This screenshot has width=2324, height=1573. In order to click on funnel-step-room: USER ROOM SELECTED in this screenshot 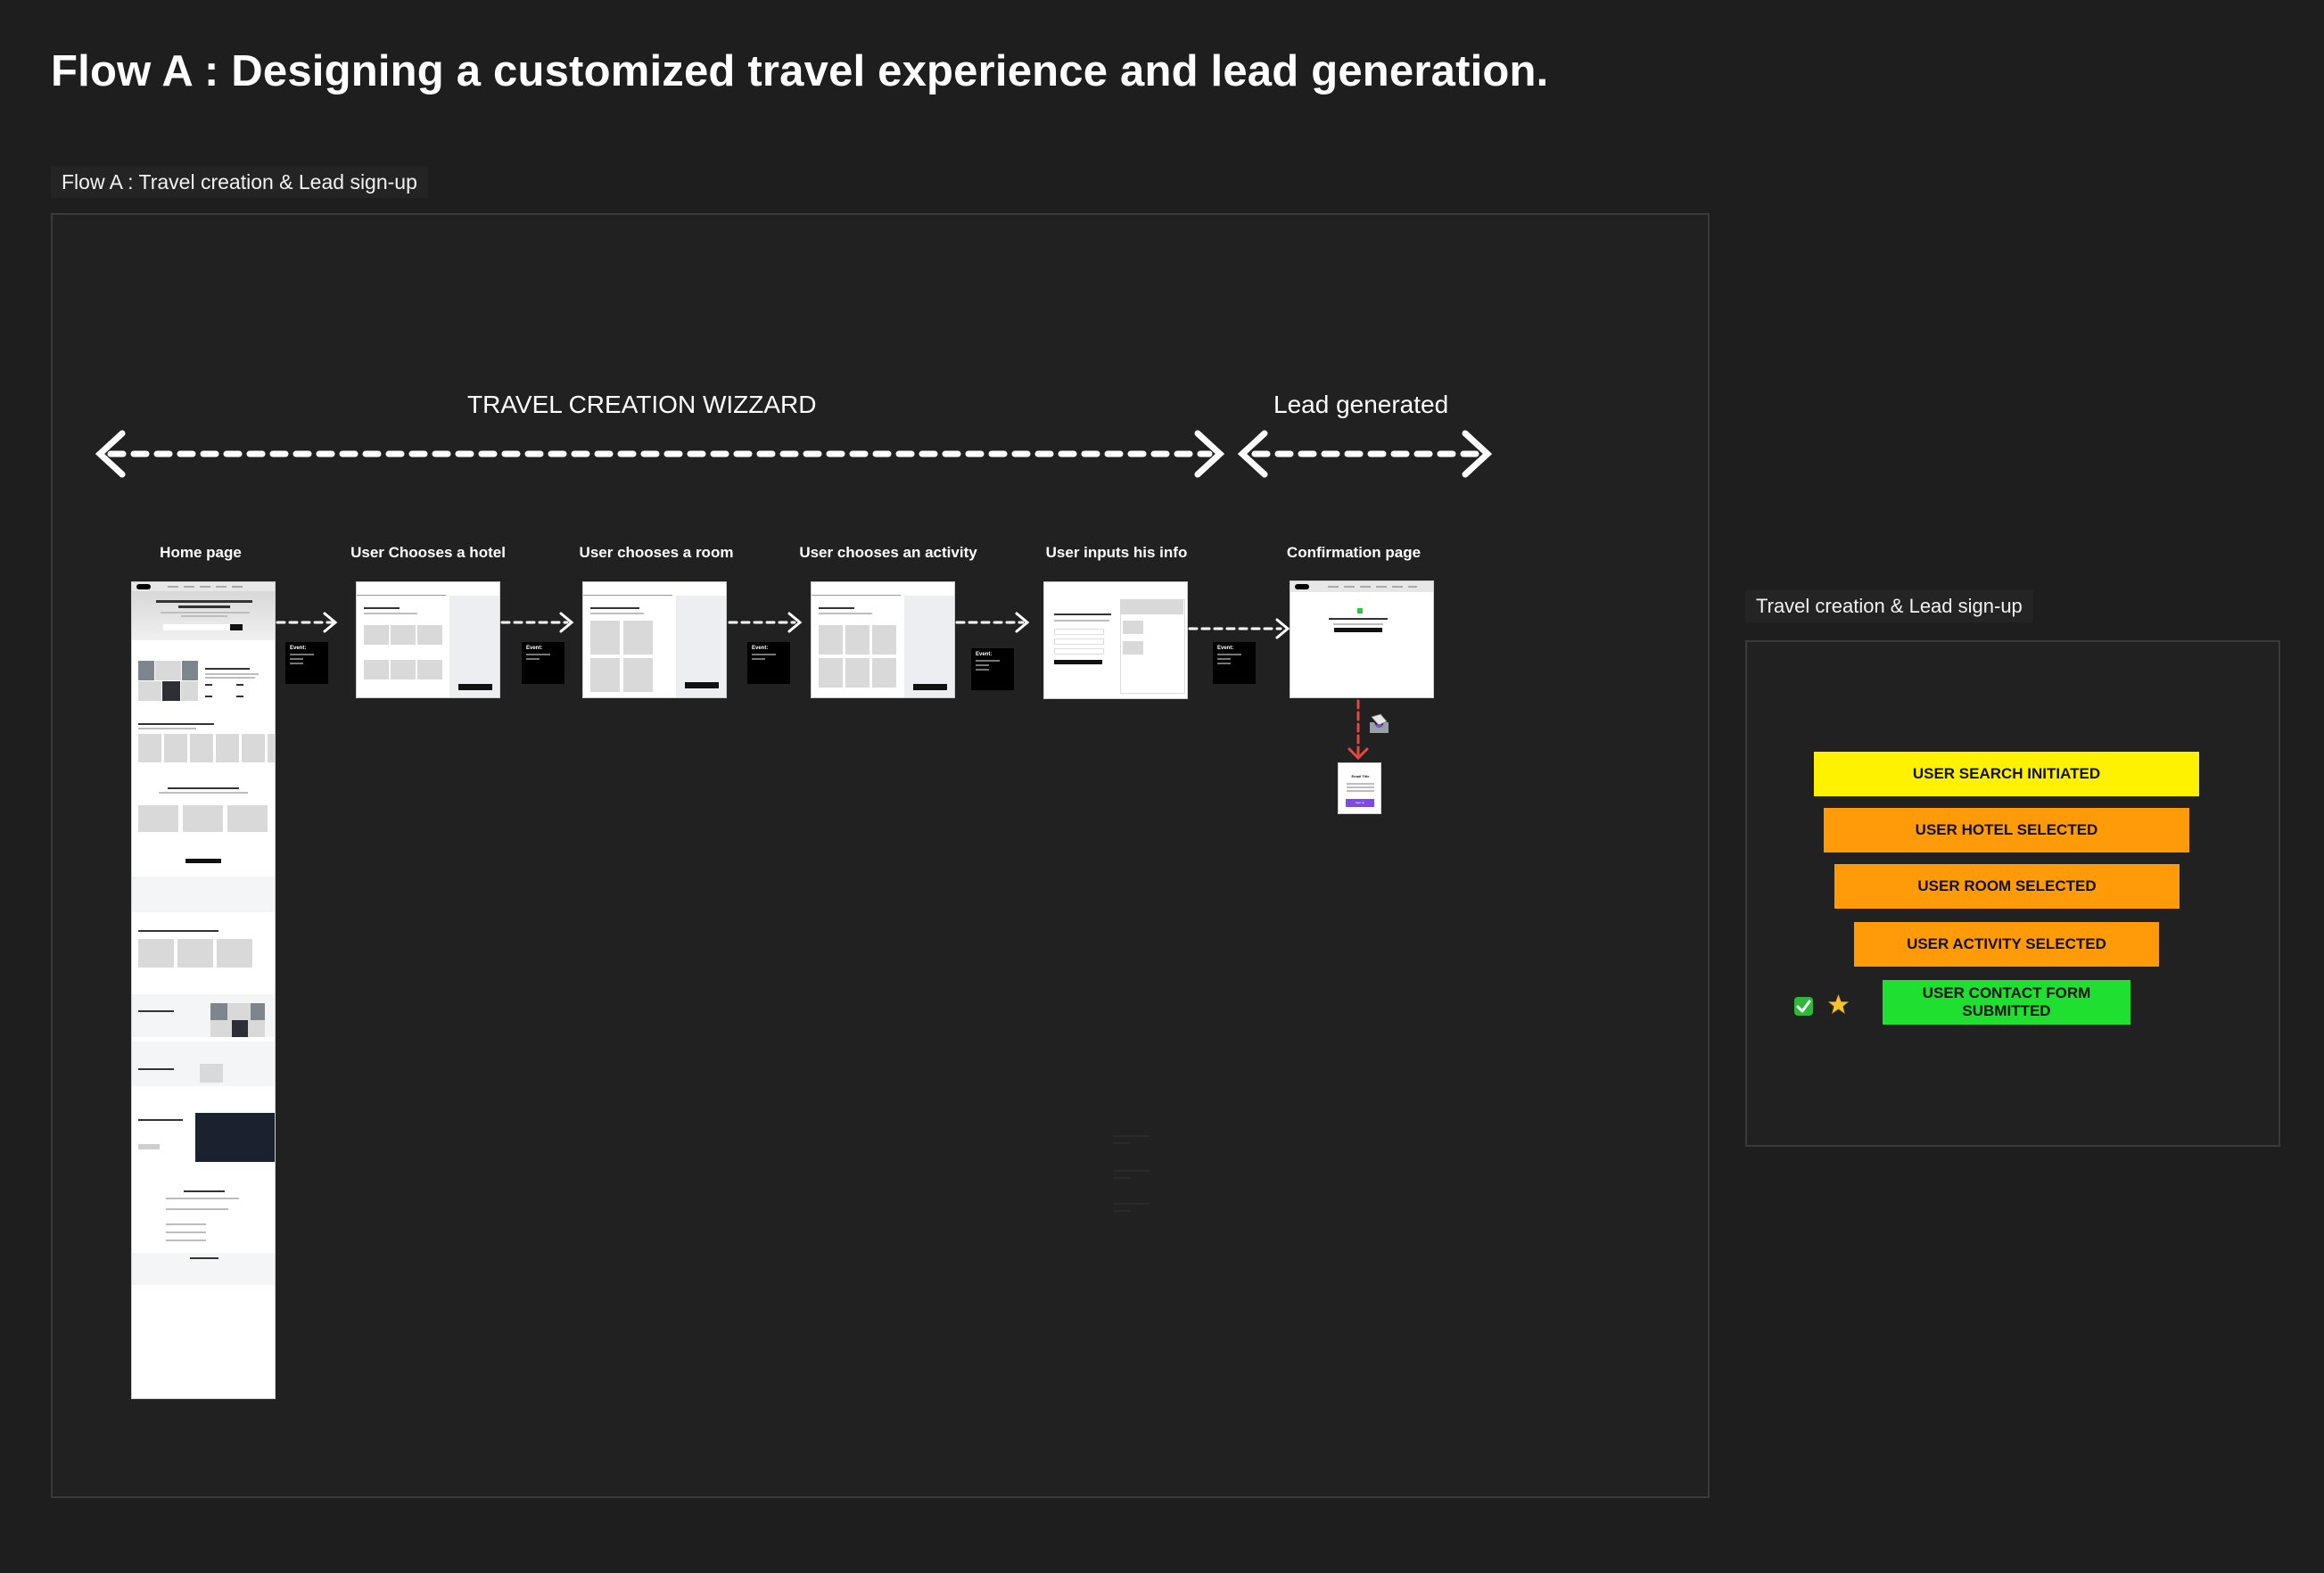, I will do `click(2007, 887)`.